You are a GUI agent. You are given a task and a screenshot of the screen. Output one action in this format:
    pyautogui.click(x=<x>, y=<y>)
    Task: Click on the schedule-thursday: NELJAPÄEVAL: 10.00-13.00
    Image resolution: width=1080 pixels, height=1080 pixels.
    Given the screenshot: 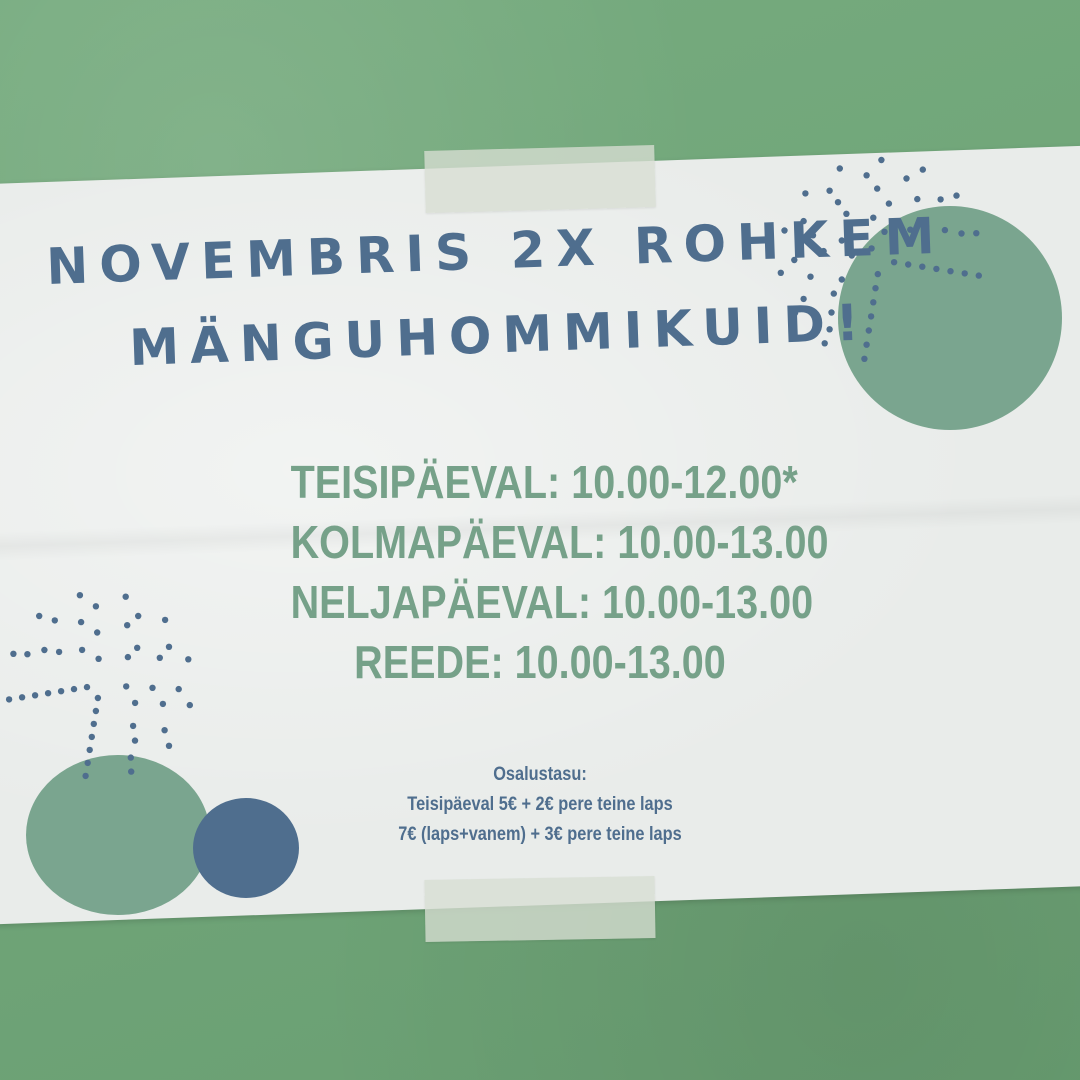 What is the action you would take?
    pyautogui.click(x=552, y=602)
    